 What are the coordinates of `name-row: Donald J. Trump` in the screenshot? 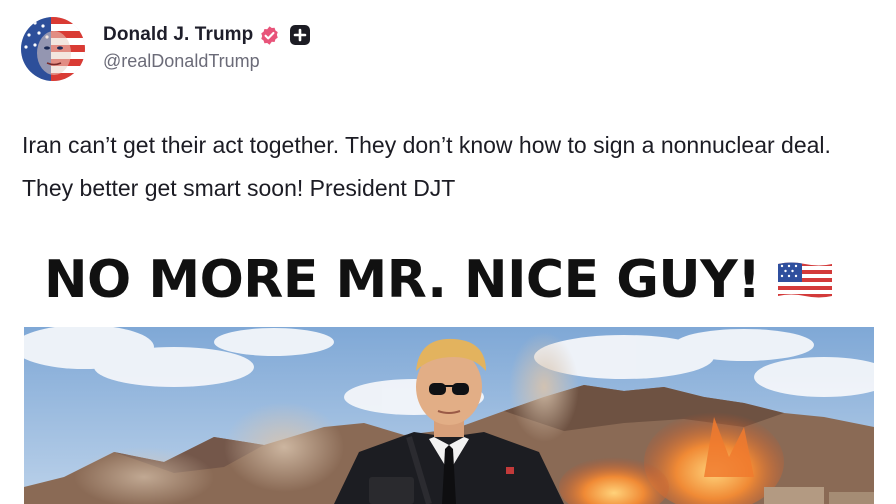 It's located at (207, 35).